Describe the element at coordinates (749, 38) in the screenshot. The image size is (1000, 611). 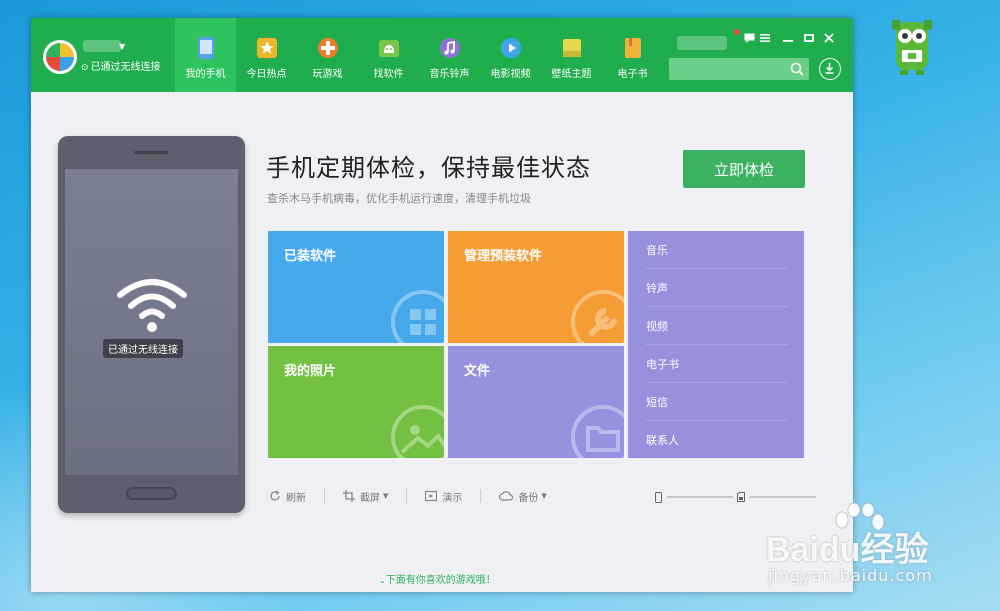
I see `feedback-icon` at that location.